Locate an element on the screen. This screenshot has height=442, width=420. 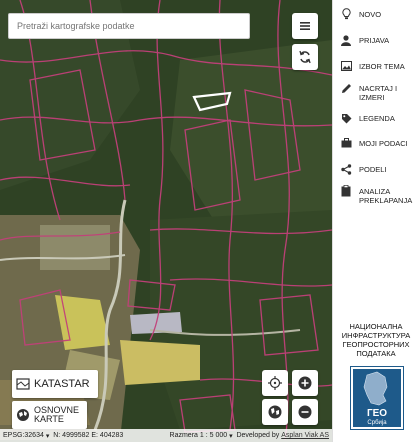
locate-button is located at coordinates (275, 383).